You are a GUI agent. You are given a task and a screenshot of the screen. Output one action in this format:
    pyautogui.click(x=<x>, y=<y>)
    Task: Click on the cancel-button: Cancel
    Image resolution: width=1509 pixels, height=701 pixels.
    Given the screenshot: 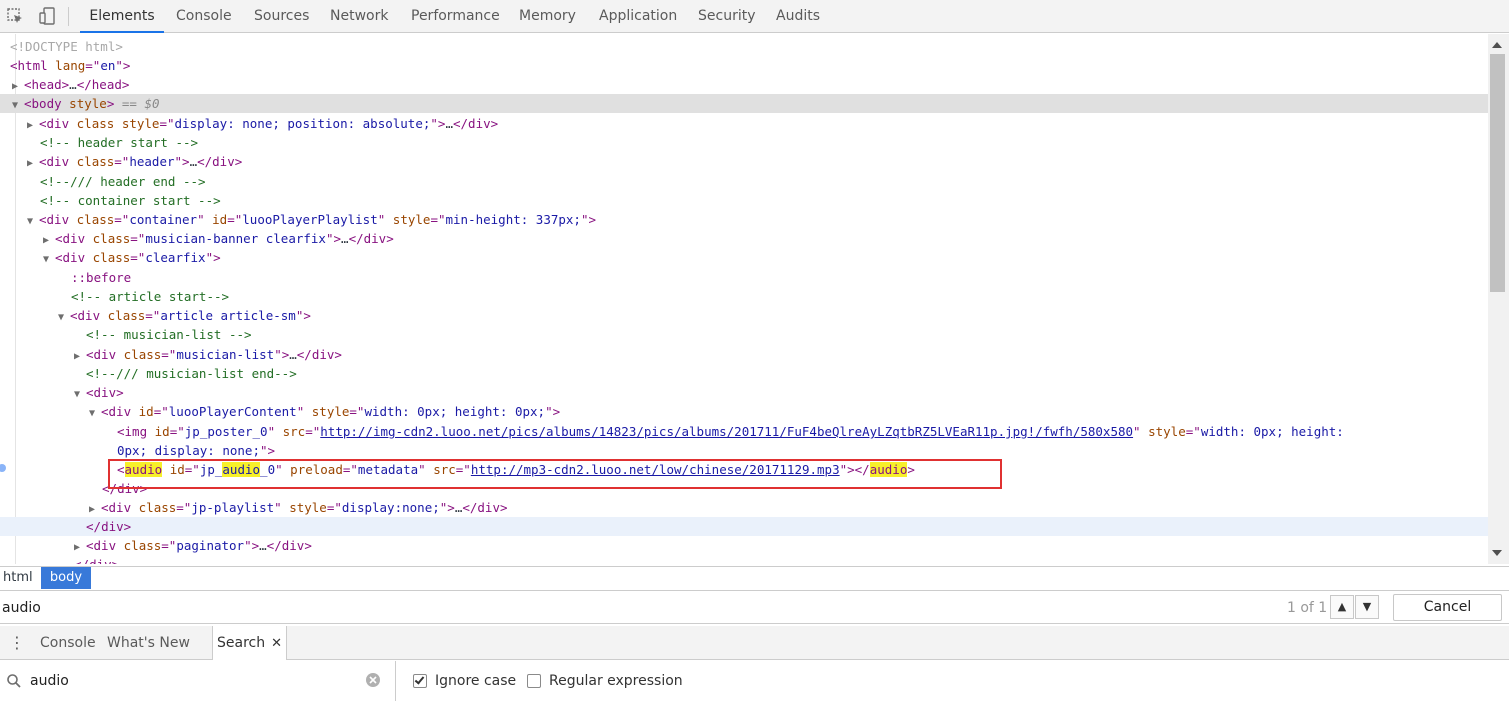 What is the action you would take?
    pyautogui.click(x=1447, y=607)
    